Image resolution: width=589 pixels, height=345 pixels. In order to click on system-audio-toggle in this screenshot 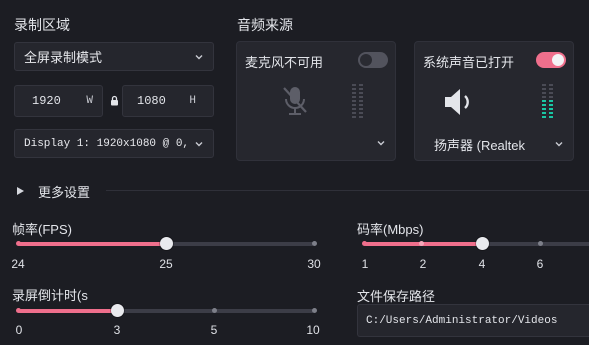, I will do `click(551, 60)`.